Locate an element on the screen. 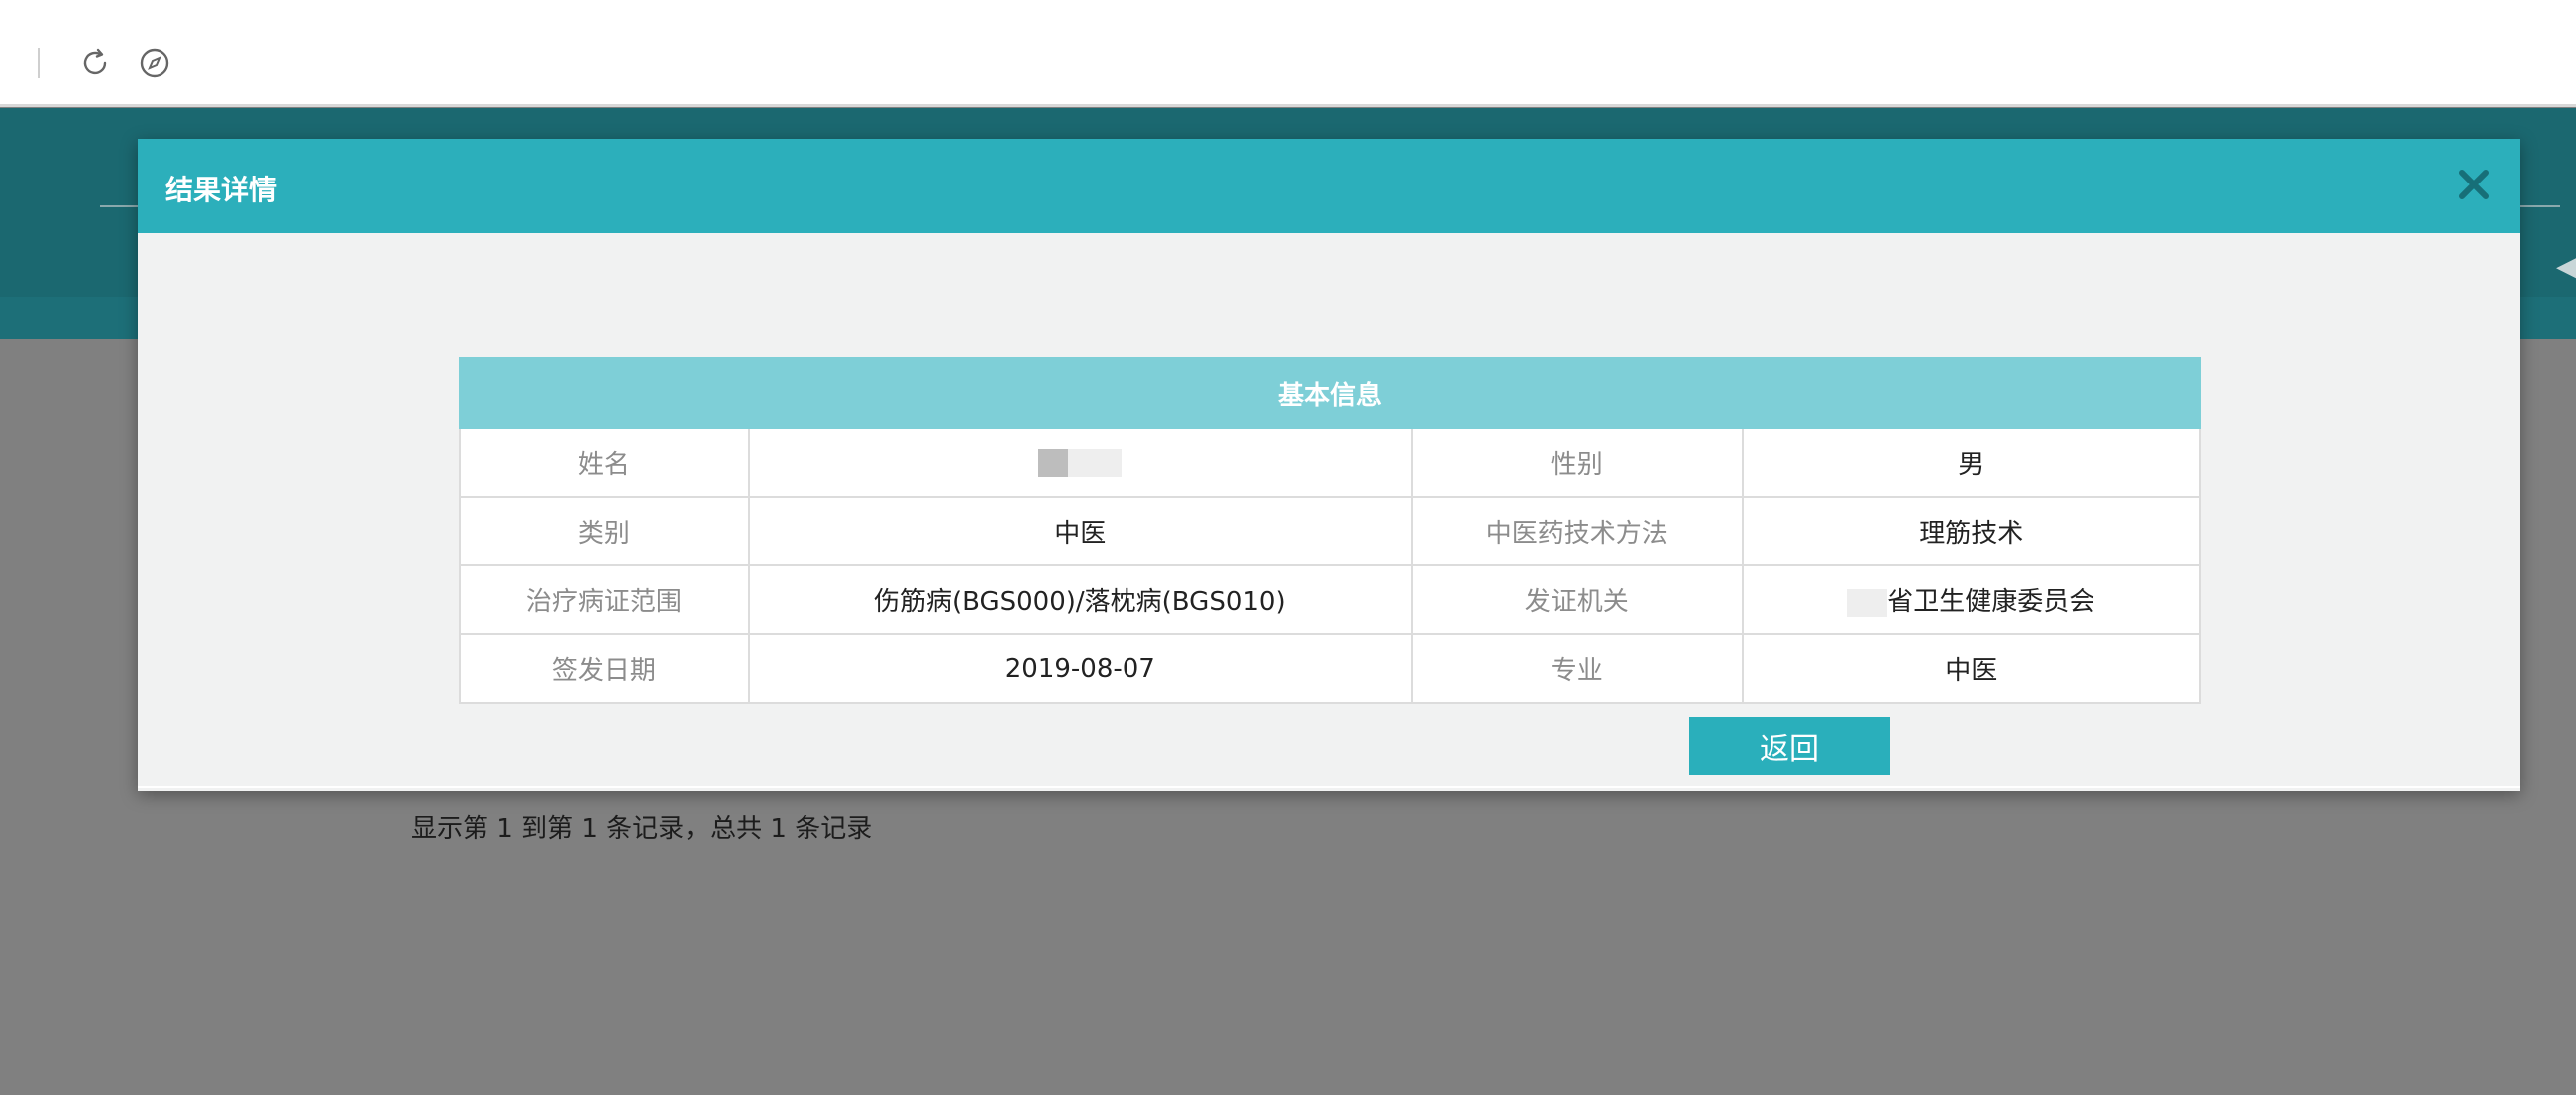  browser-toolbar is located at coordinates (1288, 54).